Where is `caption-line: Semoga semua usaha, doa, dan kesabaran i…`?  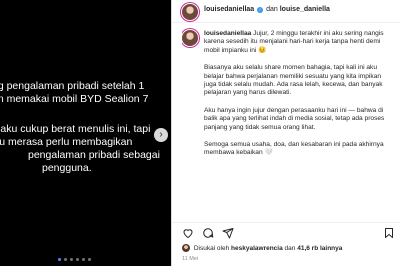 caption-line: Semoga semua usaha, doa, dan kesabaran i… is located at coordinates (294, 145).